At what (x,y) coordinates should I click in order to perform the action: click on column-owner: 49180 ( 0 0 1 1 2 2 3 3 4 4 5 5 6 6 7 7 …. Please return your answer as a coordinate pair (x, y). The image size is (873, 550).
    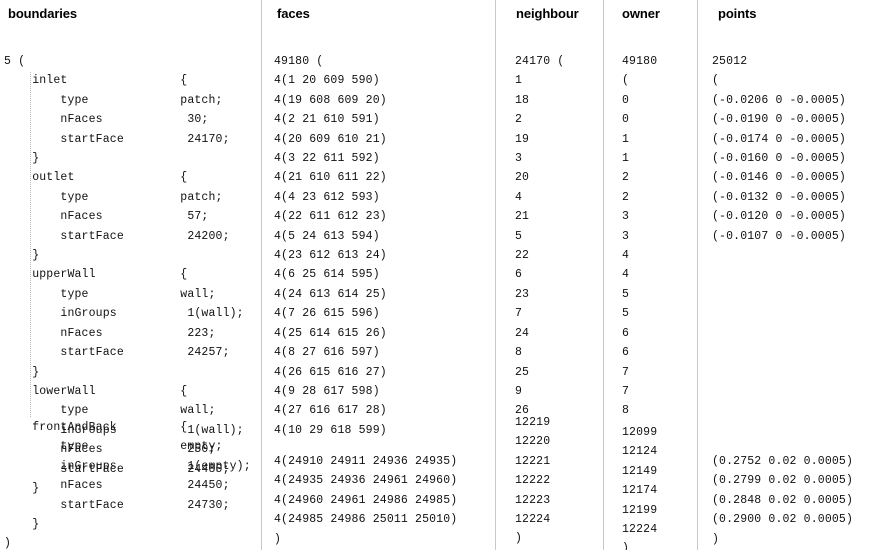
    Looking at the image, I should click on (650, 275).